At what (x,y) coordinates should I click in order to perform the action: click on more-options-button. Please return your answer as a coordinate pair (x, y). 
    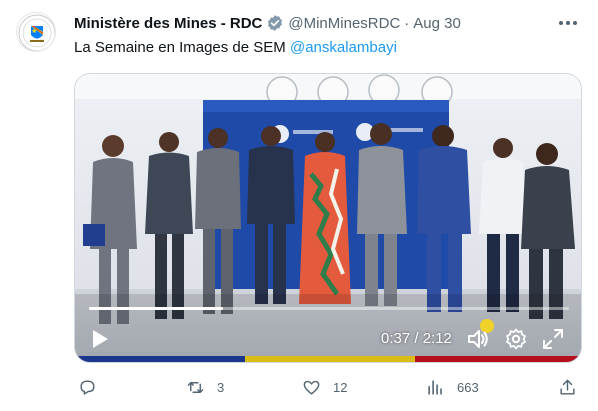
    Looking at the image, I should click on (568, 23).